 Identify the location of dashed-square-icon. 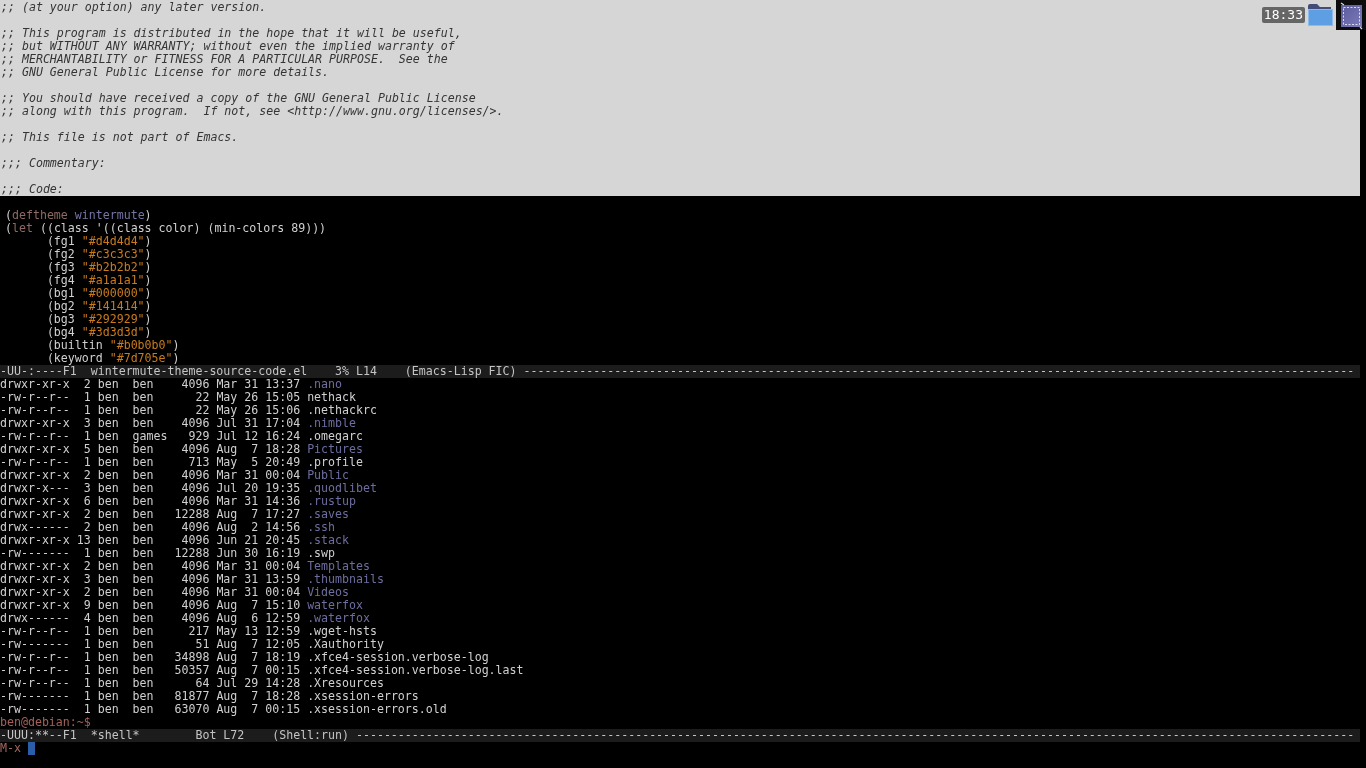
(1351, 15).